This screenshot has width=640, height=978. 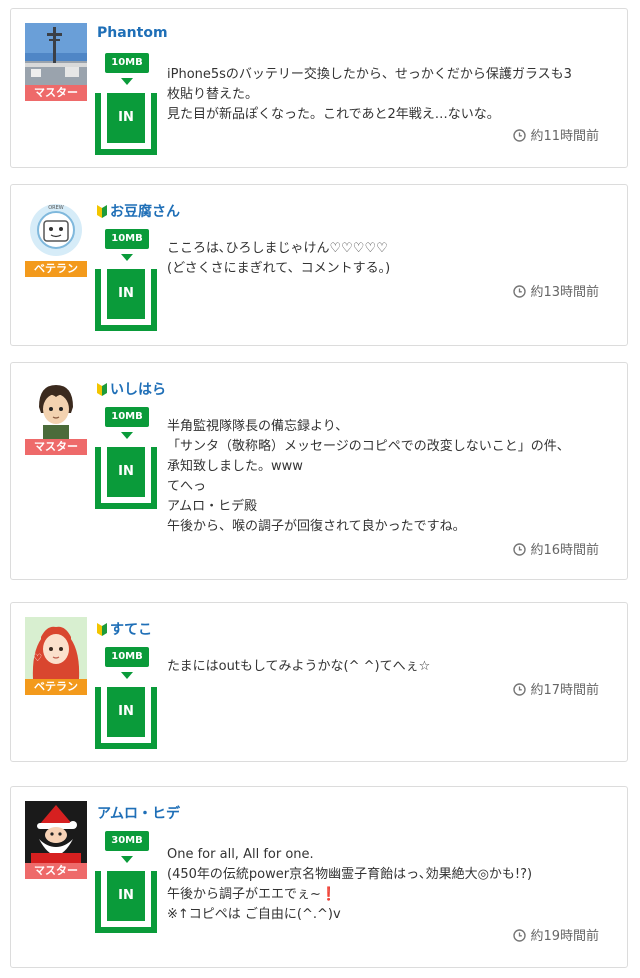 I want to click on user-name-link: アムロ・ヒデ, so click(x=138, y=813).